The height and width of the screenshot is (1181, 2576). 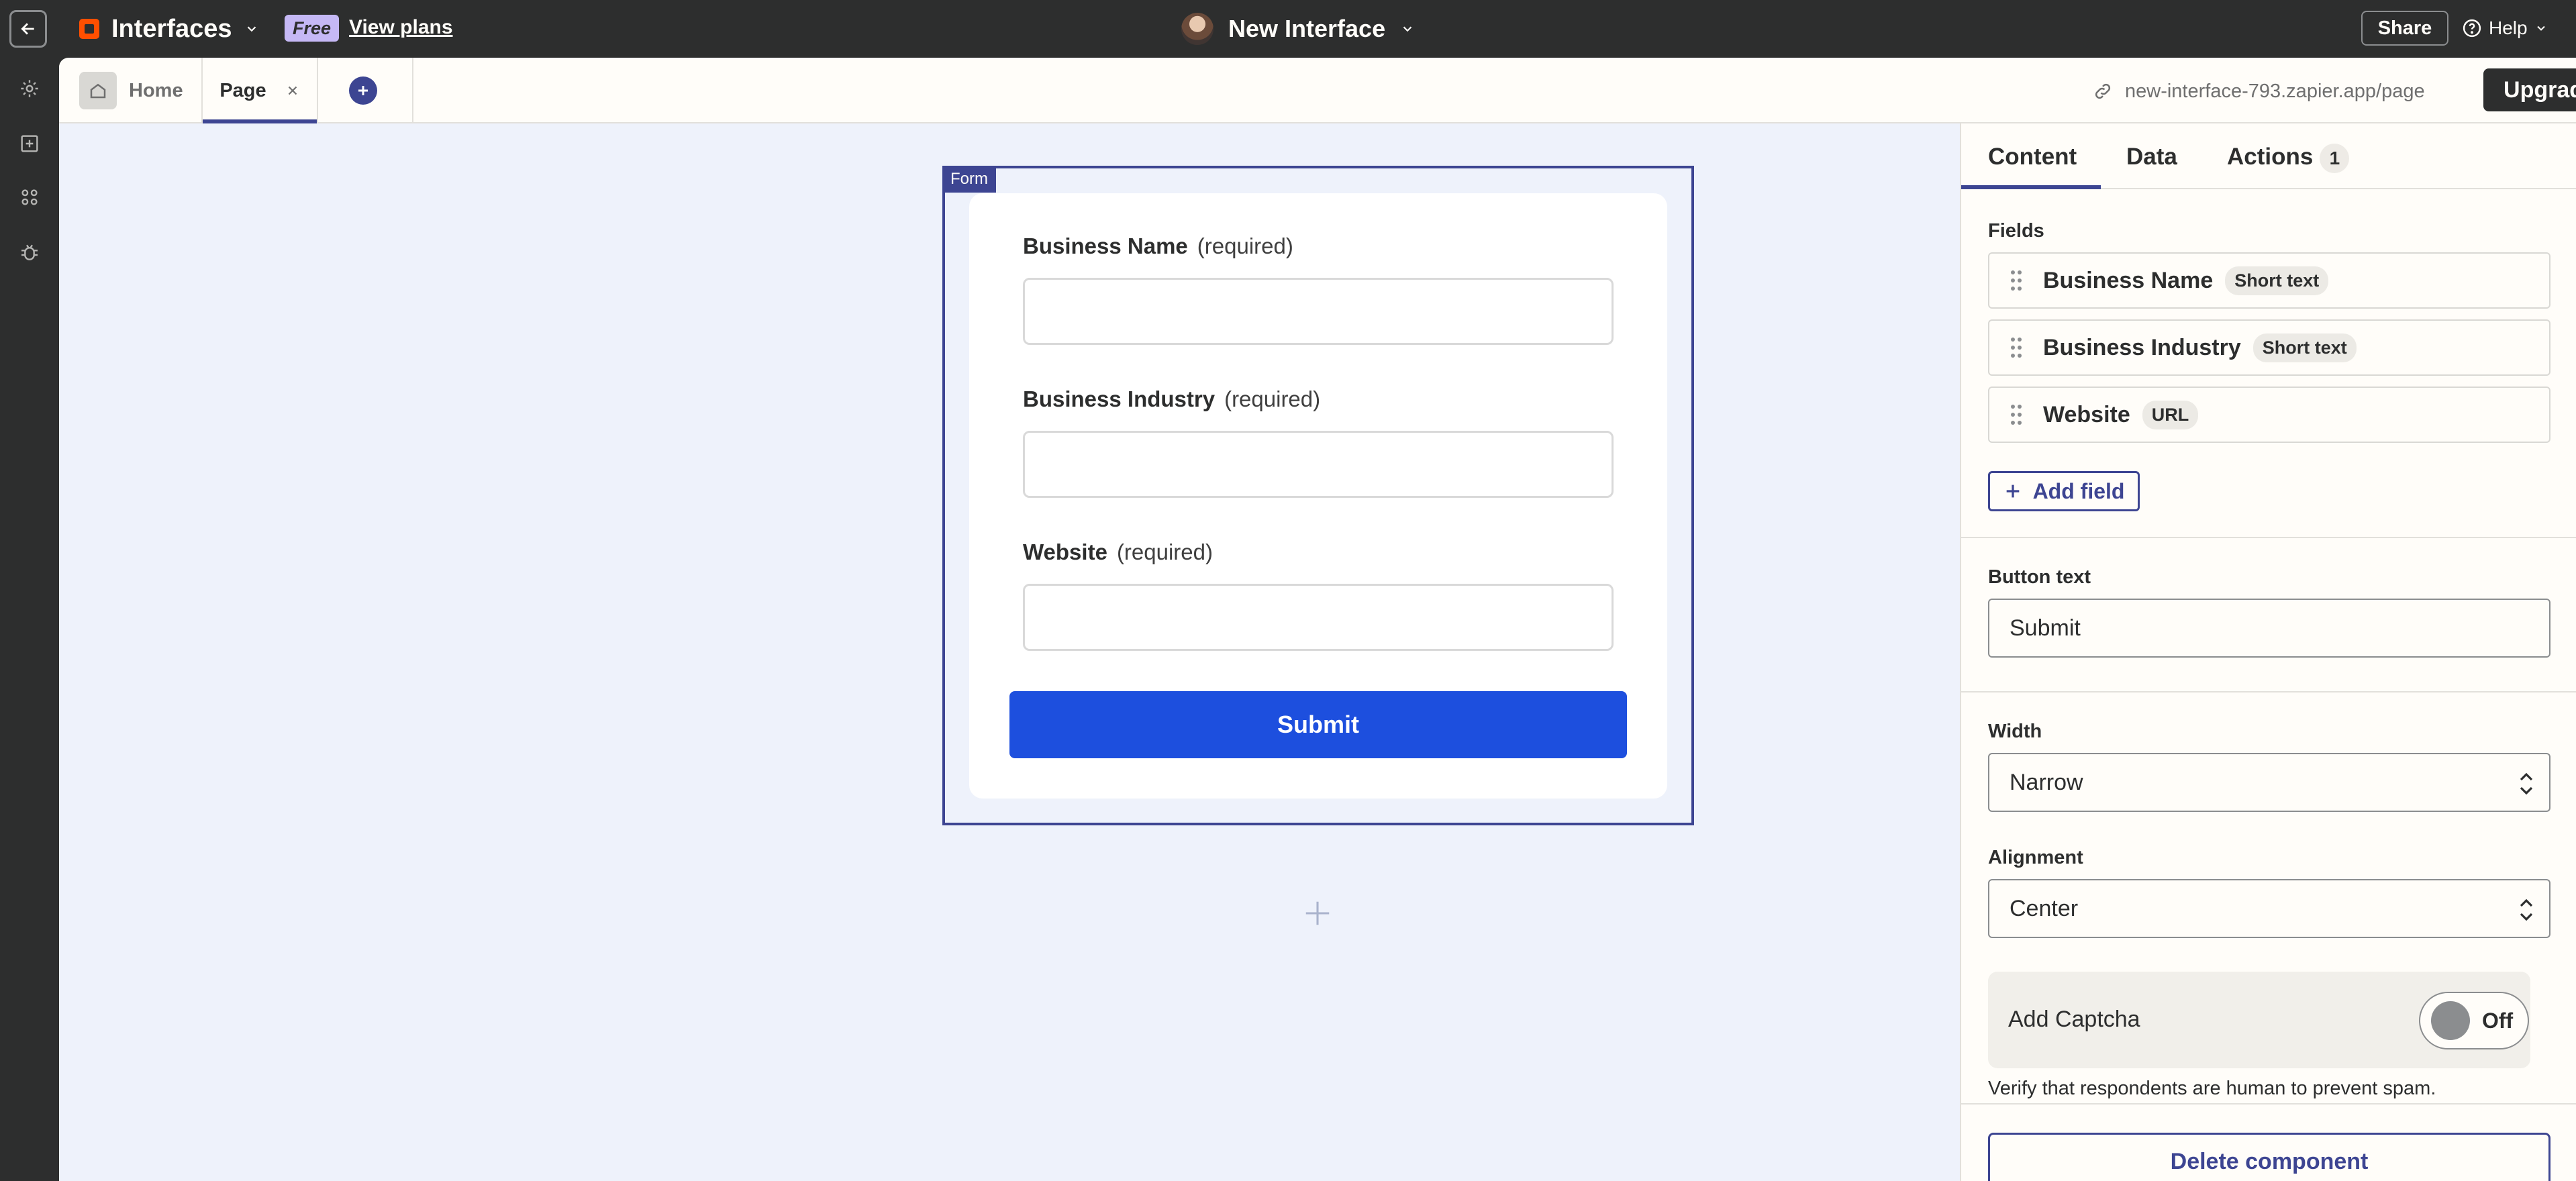 I want to click on arrow-left-icon, so click(x=27, y=29).